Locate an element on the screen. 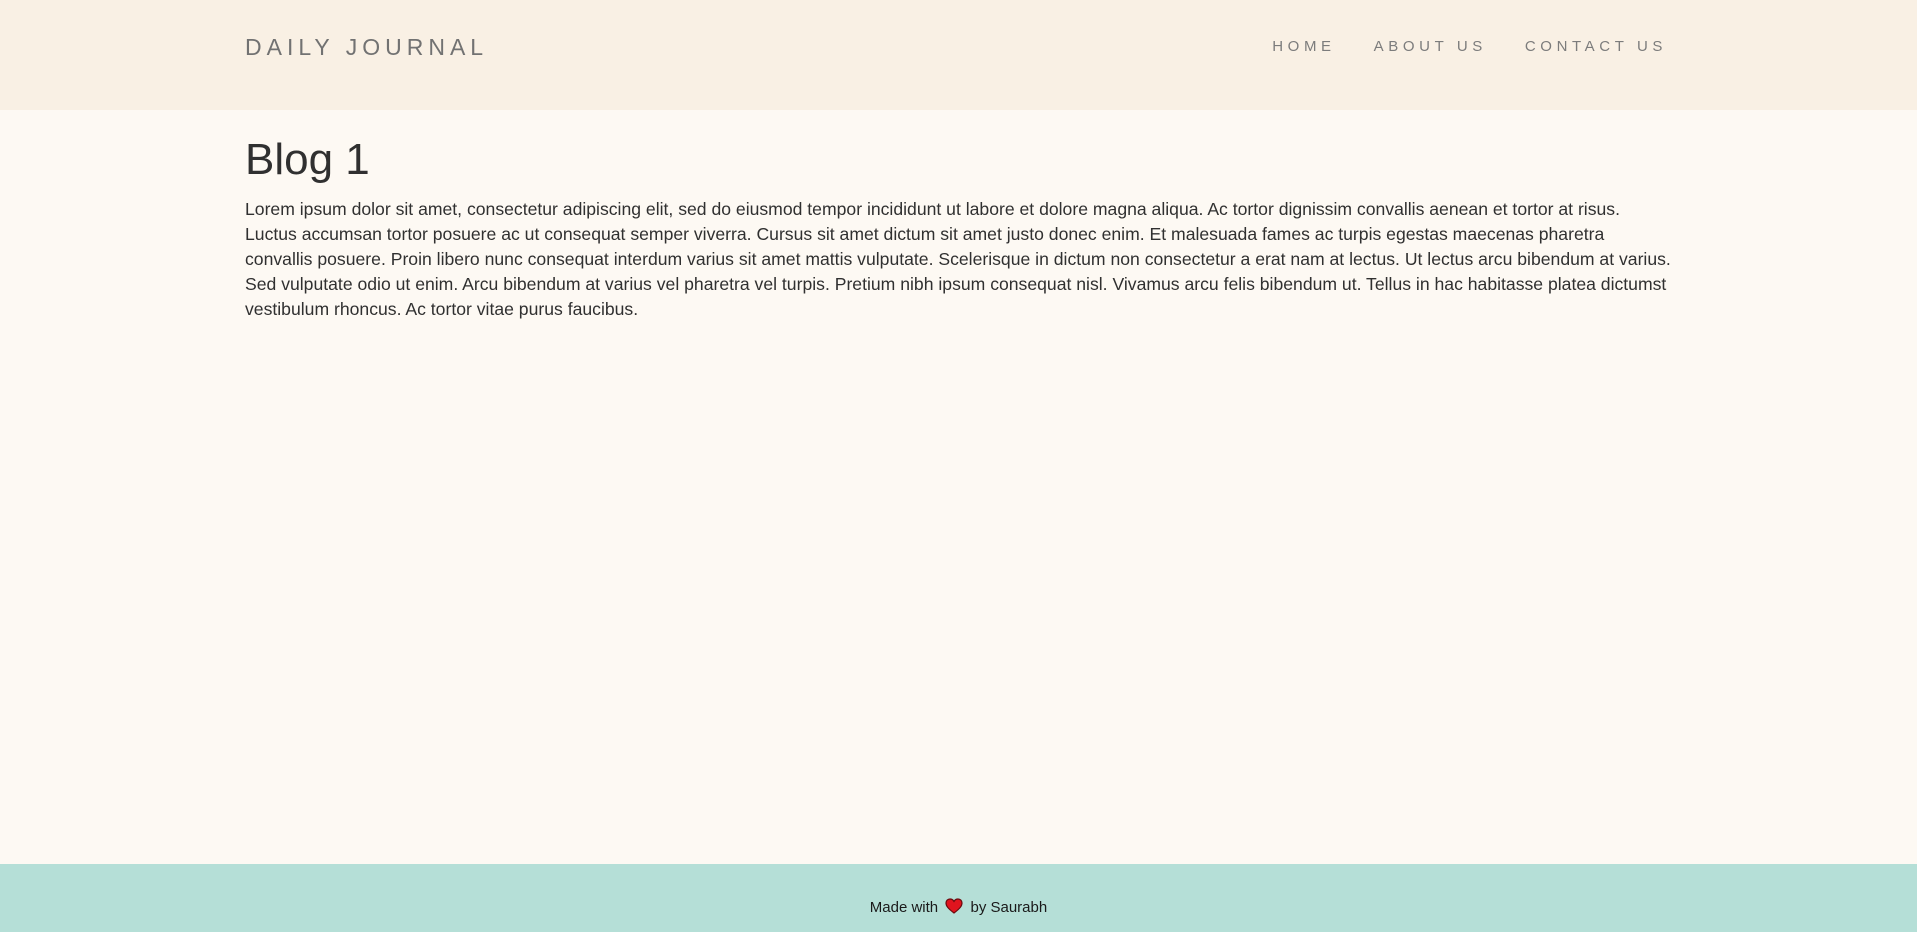 This screenshot has width=1917, height=932. nav-link-about-us: ABOUT US is located at coordinates (1430, 47).